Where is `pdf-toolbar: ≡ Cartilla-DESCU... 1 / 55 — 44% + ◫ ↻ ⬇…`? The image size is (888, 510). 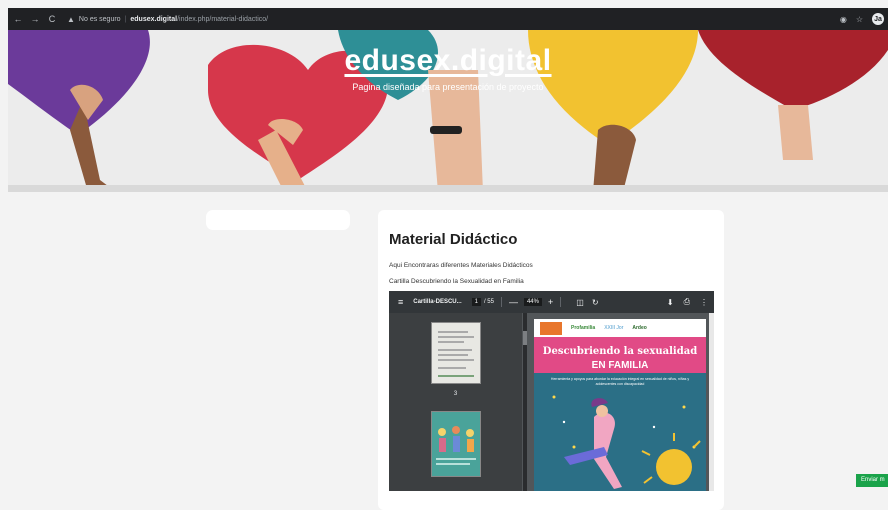
pdf-toolbar: ≡ Cartilla-DESCU... 1 / 55 — 44% + ◫ ↻ ⬇… is located at coordinates (551, 302).